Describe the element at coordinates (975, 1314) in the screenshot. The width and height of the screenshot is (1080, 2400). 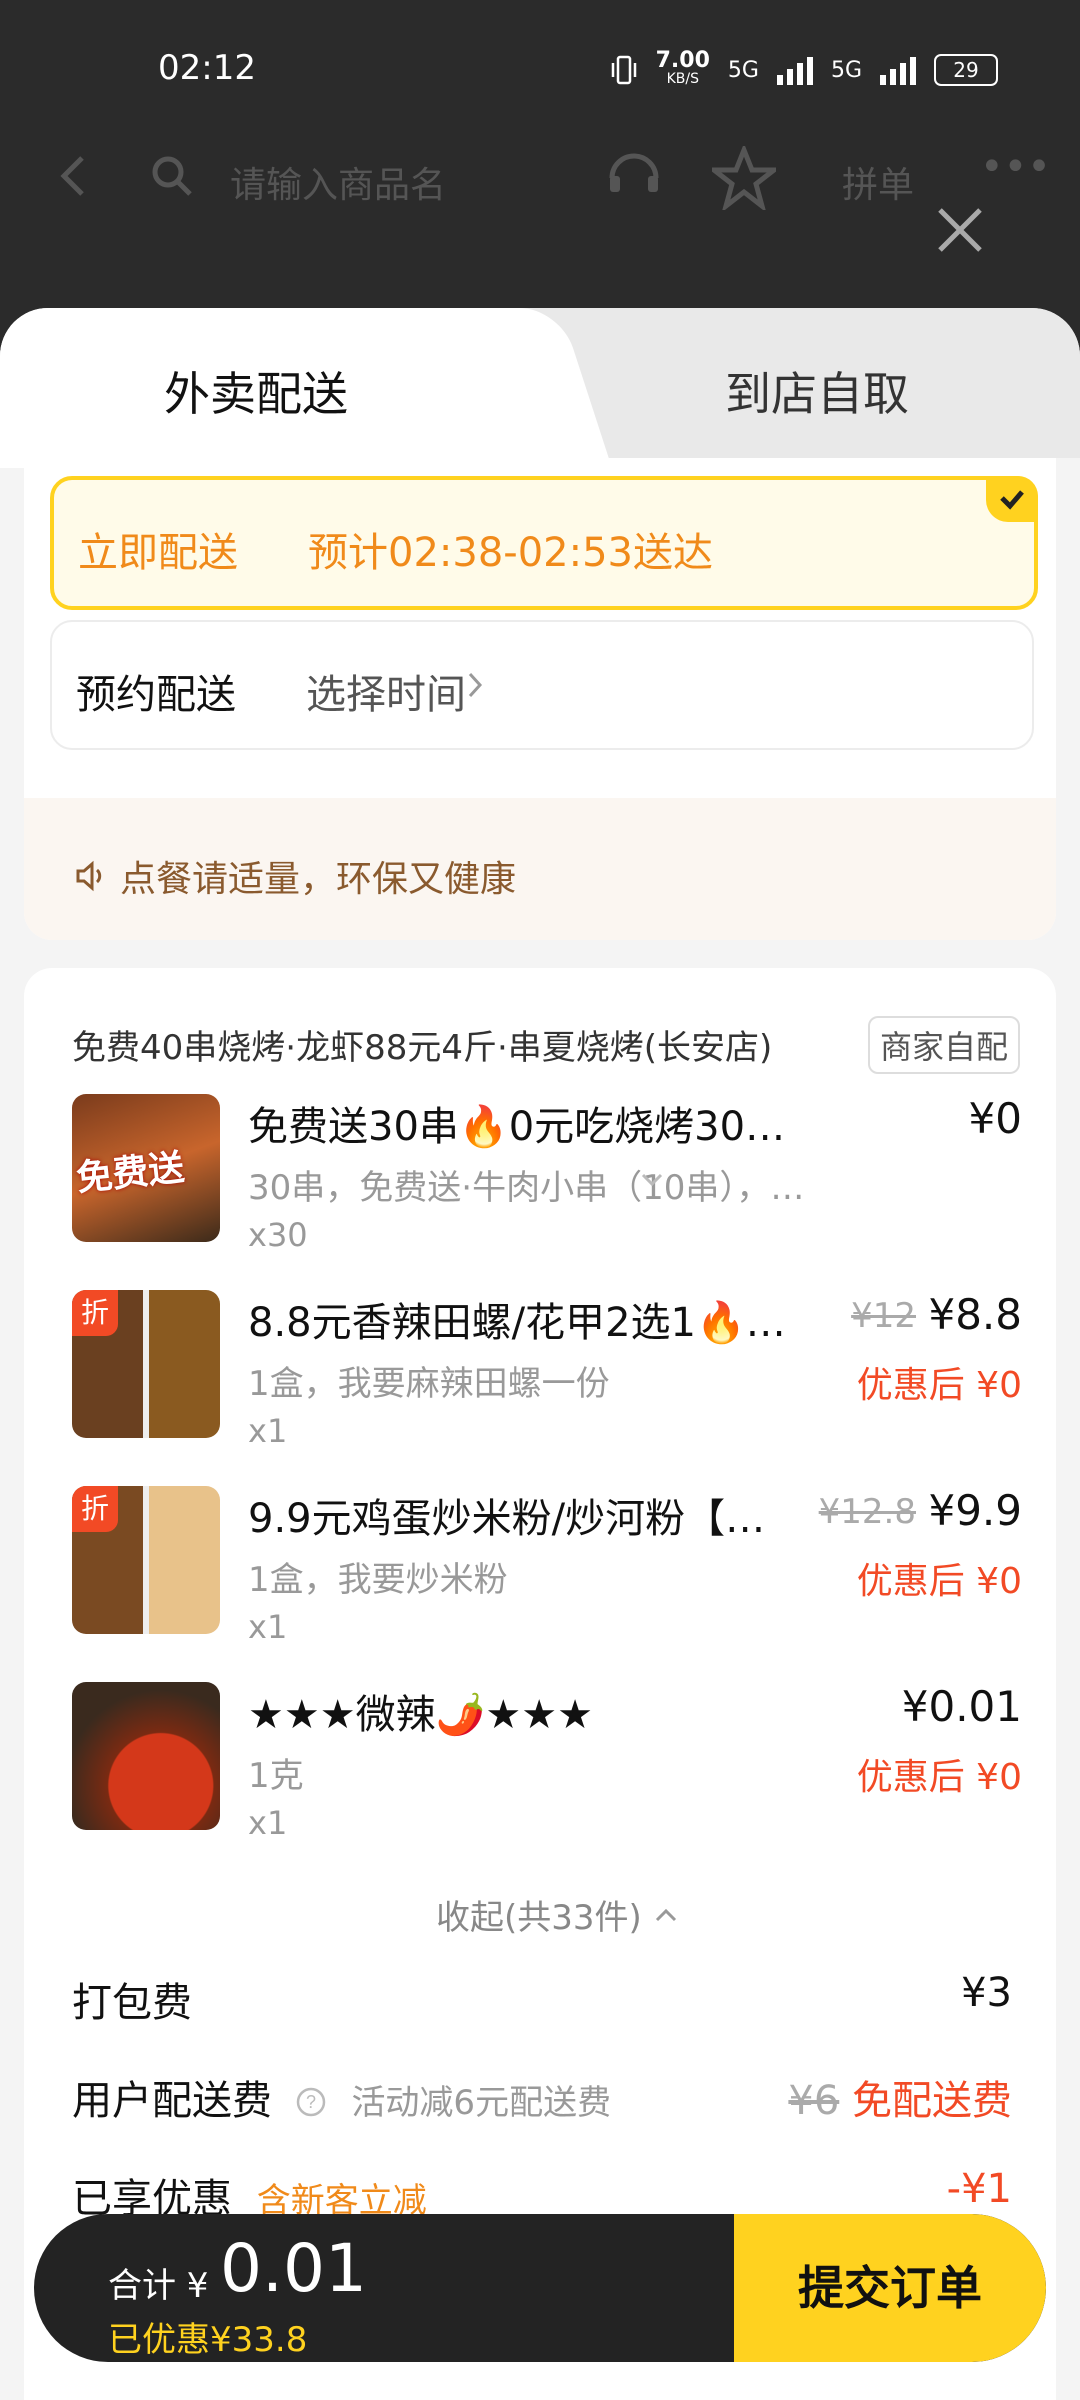
I see `item-price: ¥8.8` at that location.